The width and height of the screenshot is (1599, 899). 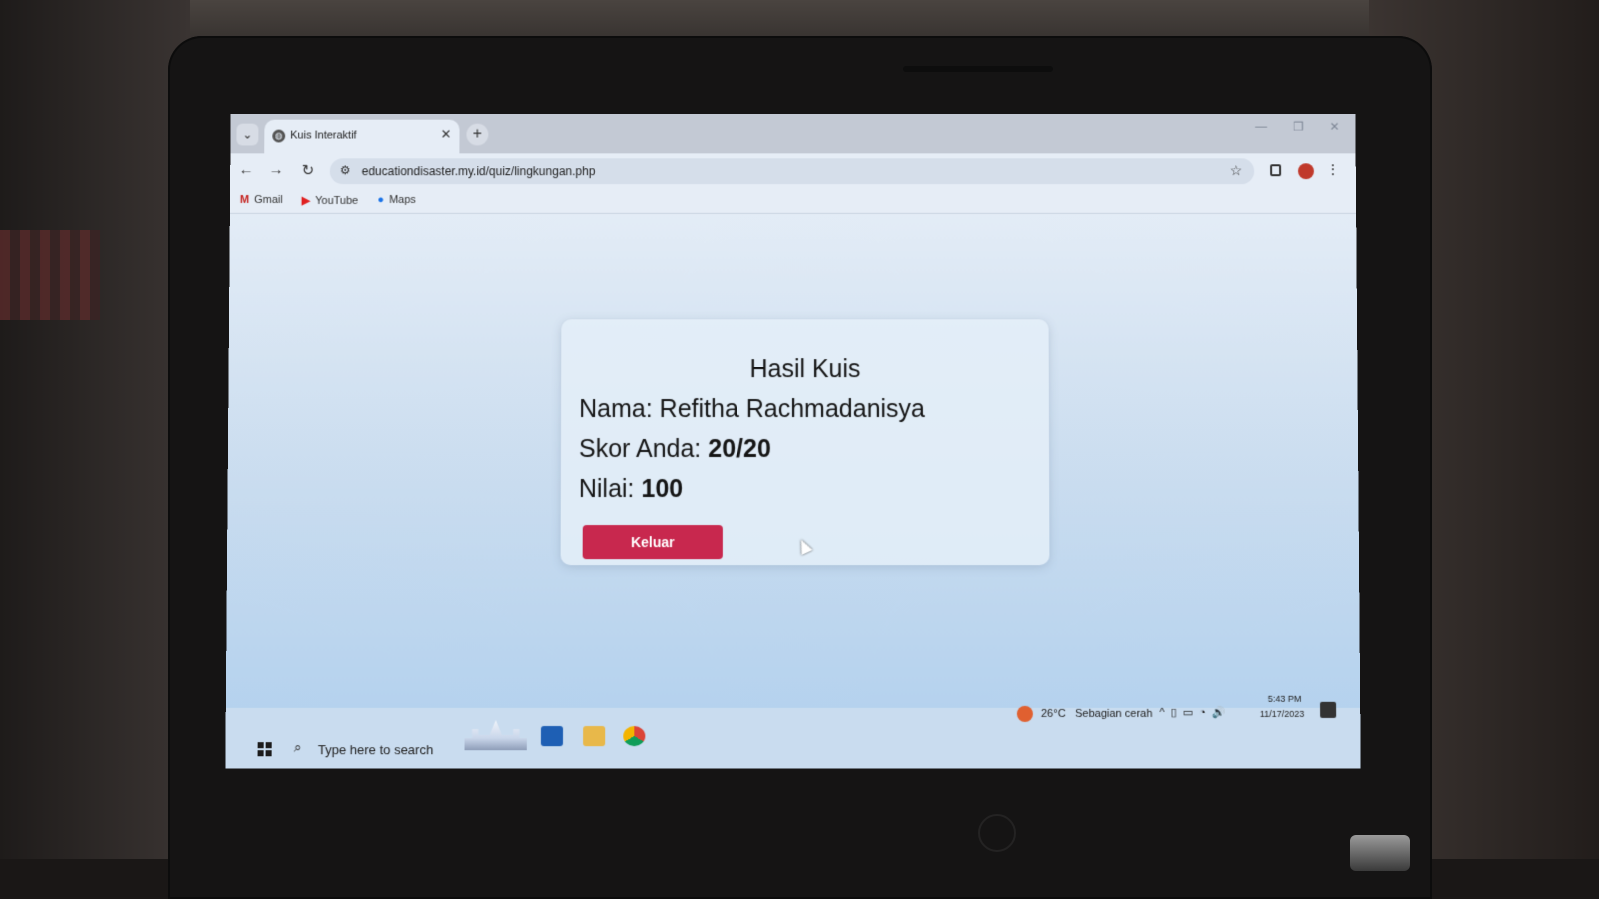 What do you see at coordinates (739, 449) in the screenshot?
I see `score-value: 20/20` at bounding box center [739, 449].